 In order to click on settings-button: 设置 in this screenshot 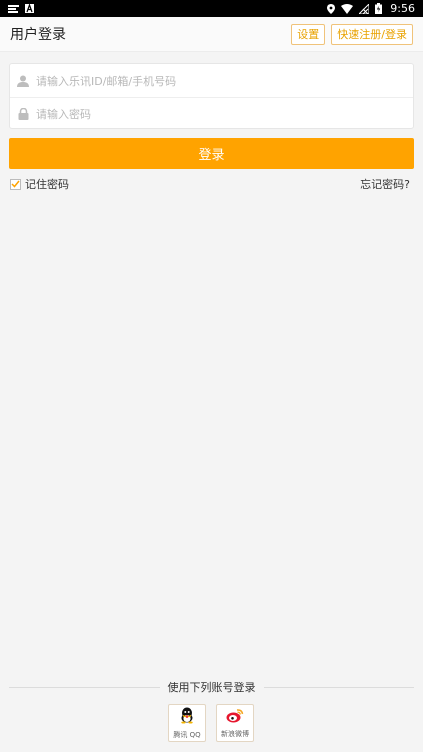, I will do `click(308, 34)`.